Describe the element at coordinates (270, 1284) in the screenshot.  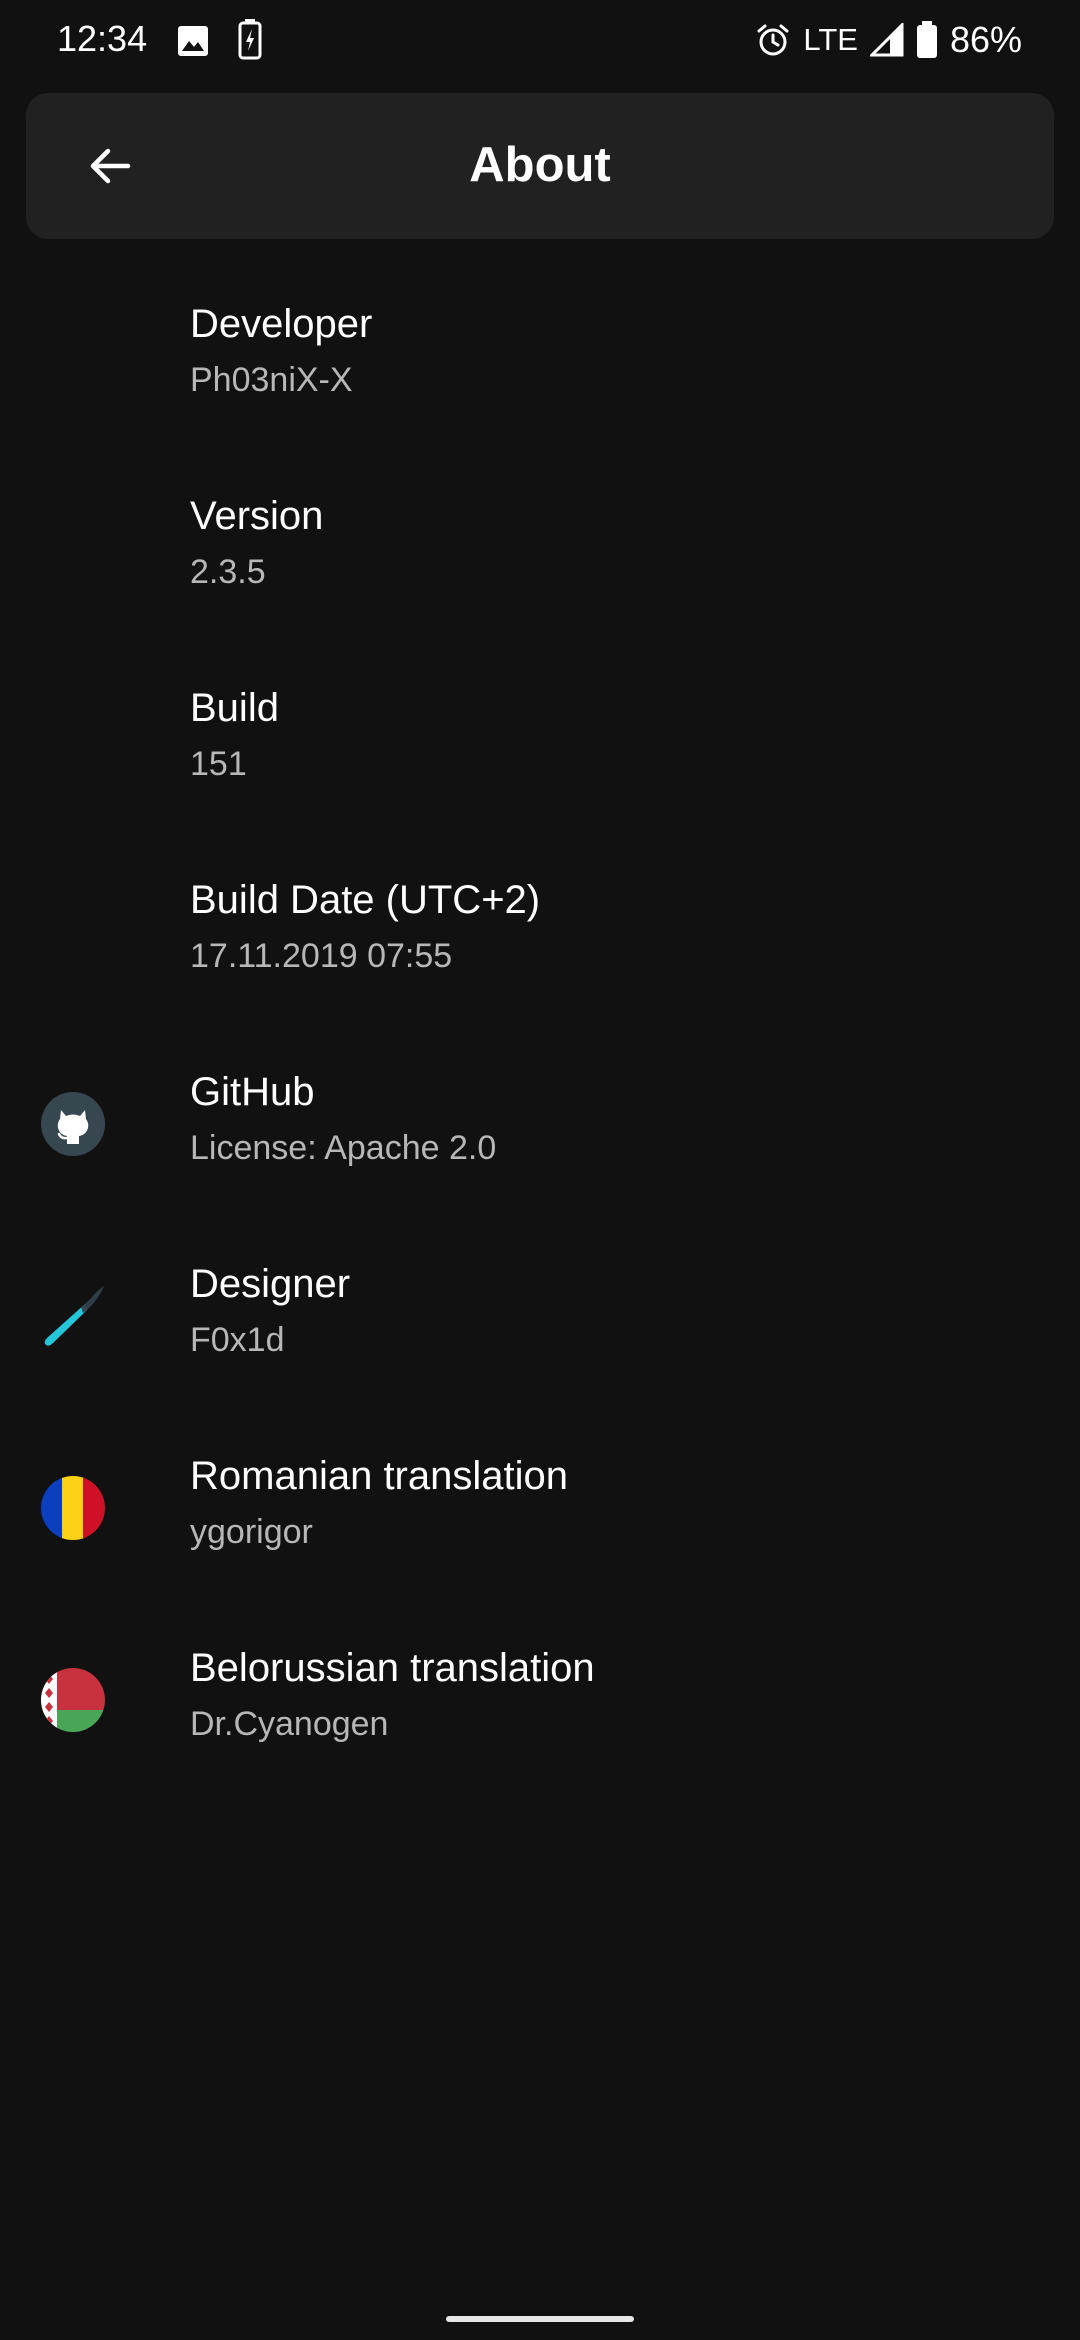
I see `list-item-title: Designer` at that location.